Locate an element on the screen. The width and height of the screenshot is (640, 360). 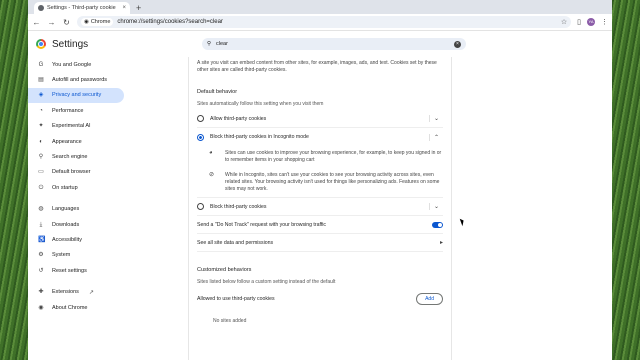
tab-close-icon: × is located at coordinates (124, 8).